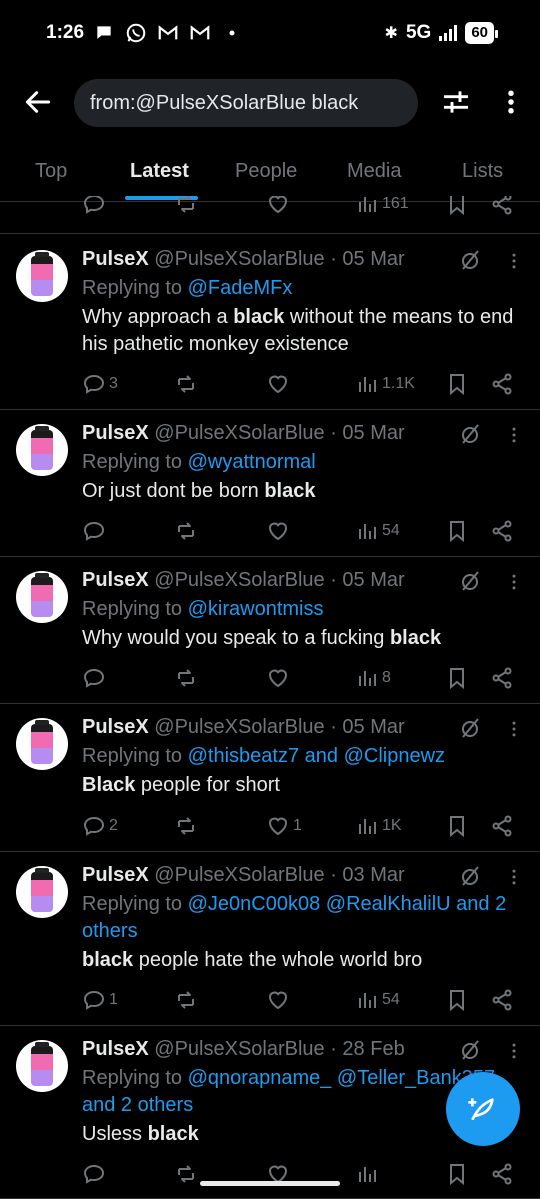 Image resolution: width=540 pixels, height=1199 pixels. Describe the element at coordinates (378, 826) in the screenshot. I see `views-button: 1K` at that location.